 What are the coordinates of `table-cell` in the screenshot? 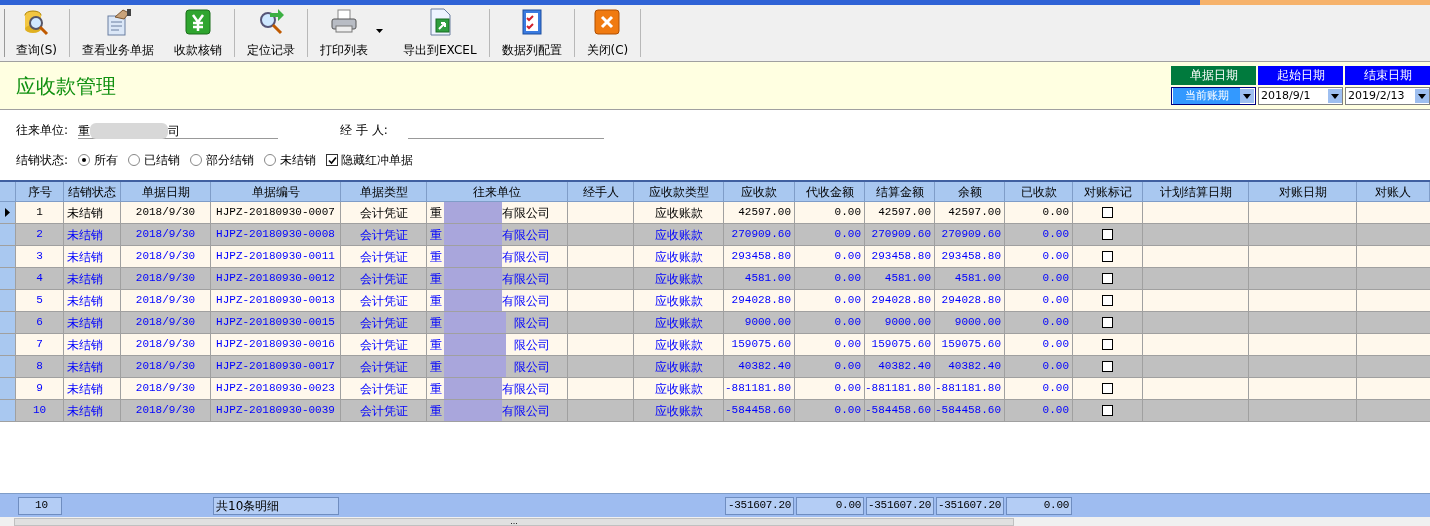 It's located at (601, 411).